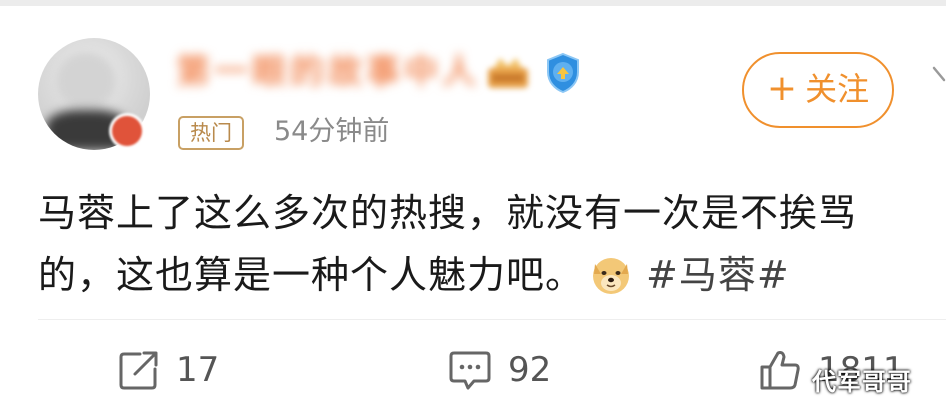 The image size is (946, 406). Describe the element at coordinates (563, 73) in the screenshot. I see `verified-badge-icon` at that location.